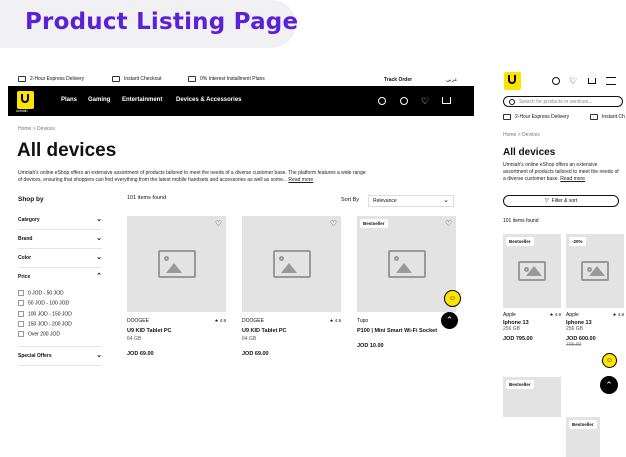 The width and height of the screenshot is (626, 457). Describe the element at coordinates (60, 355) in the screenshot. I see `filter-special-offers: Special Offers ⌄` at that location.